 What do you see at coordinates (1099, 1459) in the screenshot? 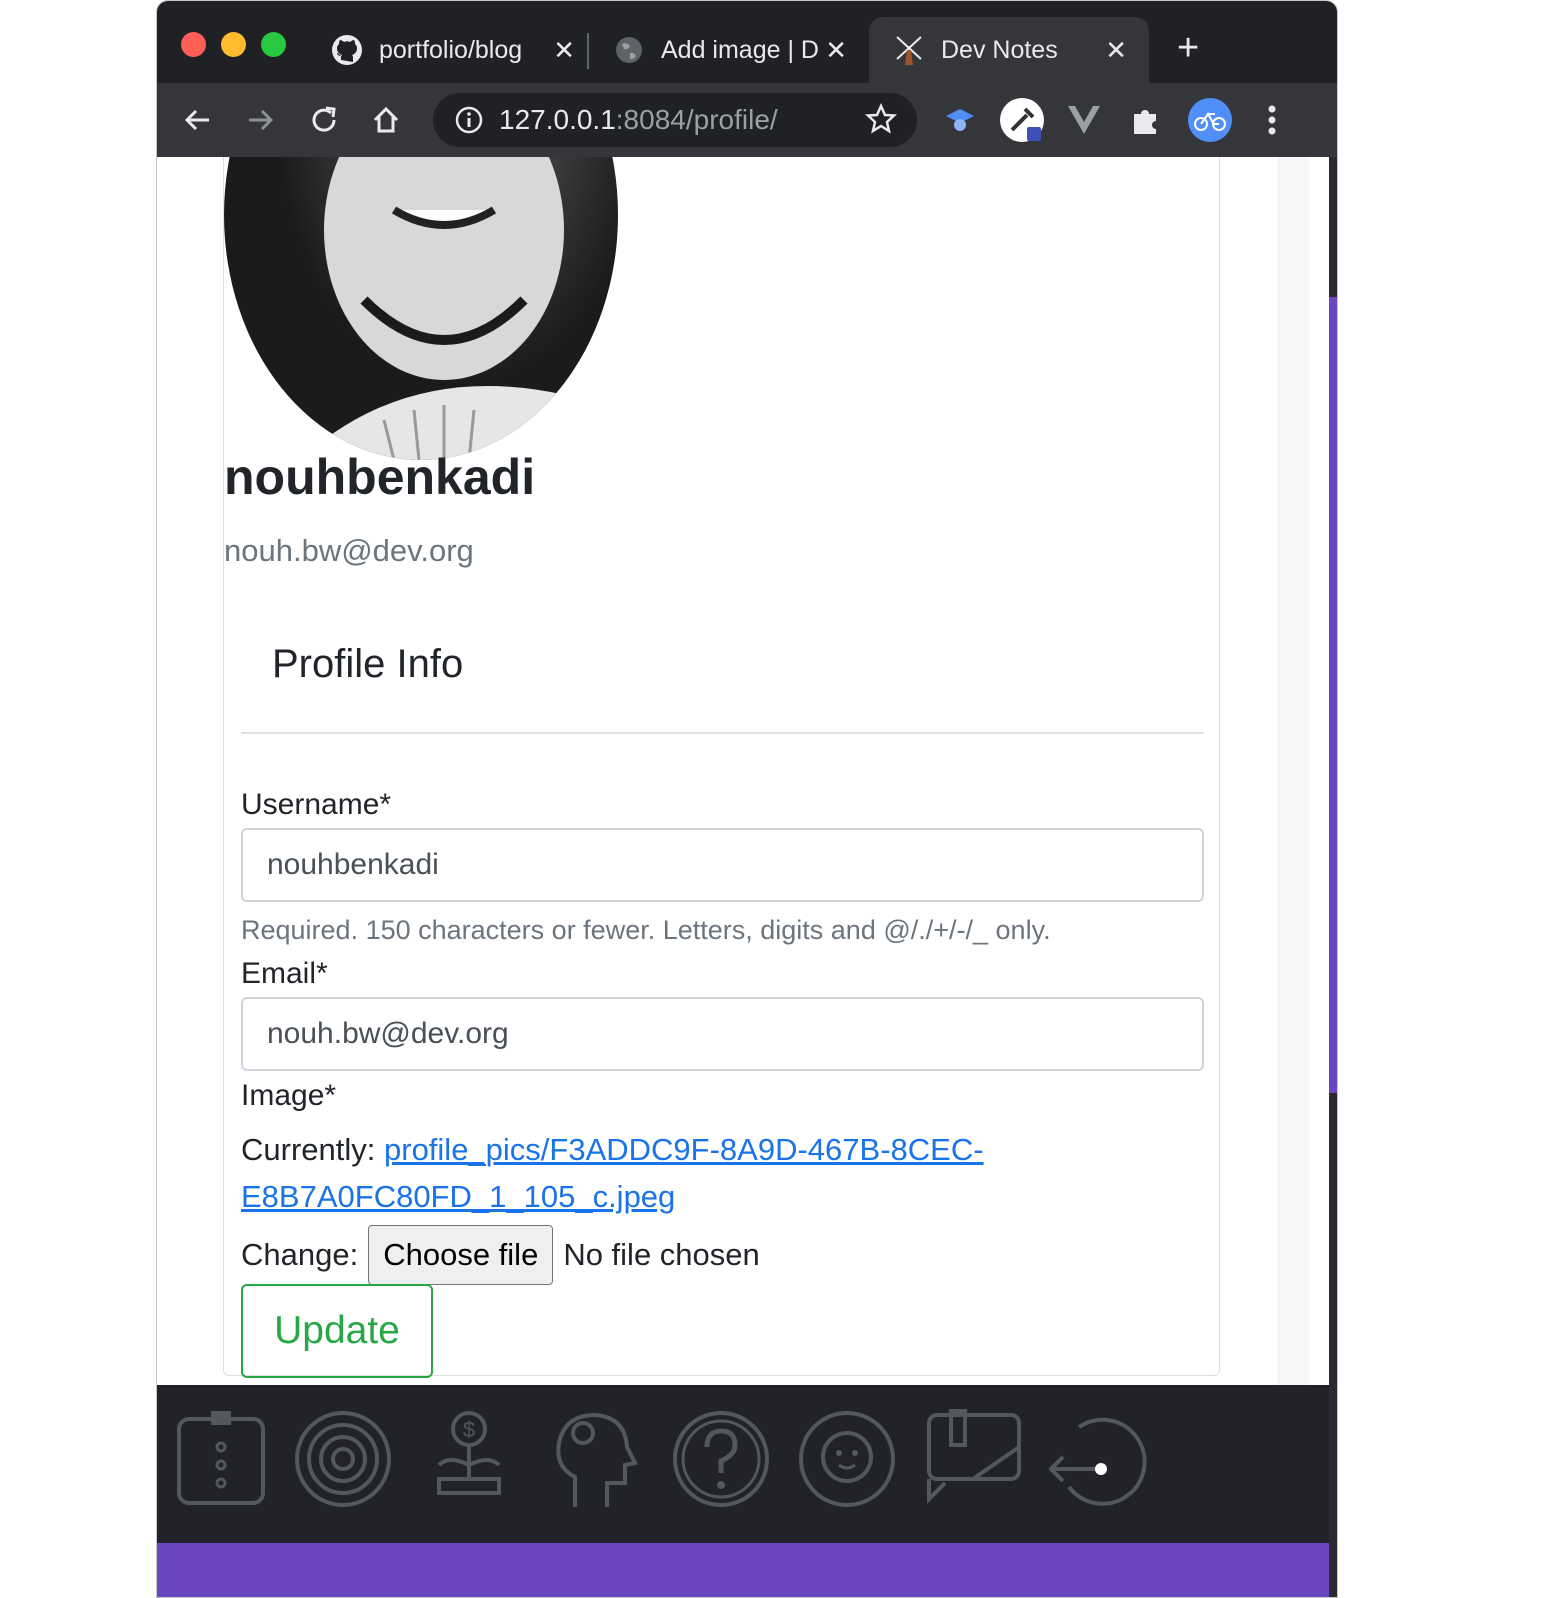
I see `logout-icon` at bounding box center [1099, 1459].